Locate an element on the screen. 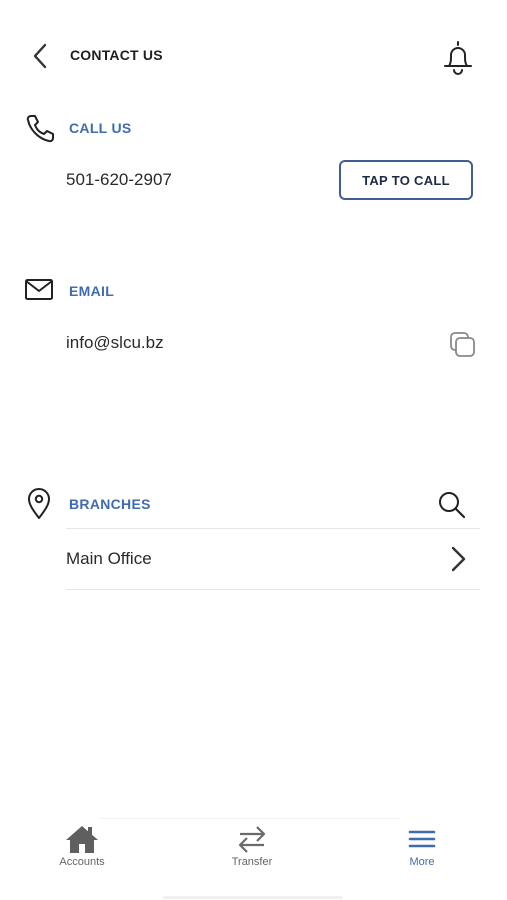  tab-transfer-label: Transfer is located at coordinates (252, 862).